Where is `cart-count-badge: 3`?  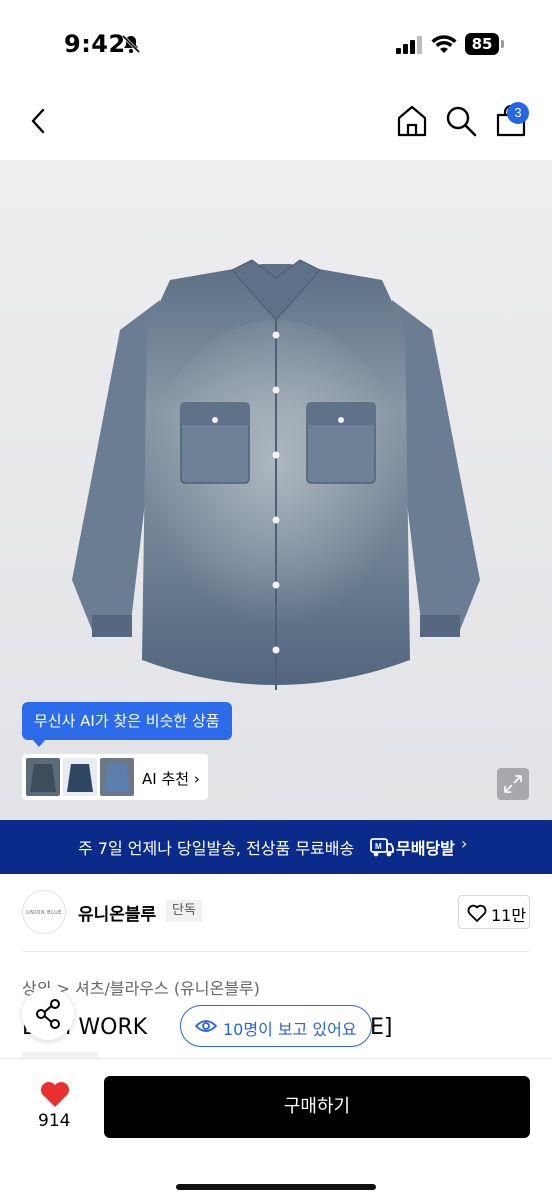 cart-count-badge: 3 is located at coordinates (518, 113).